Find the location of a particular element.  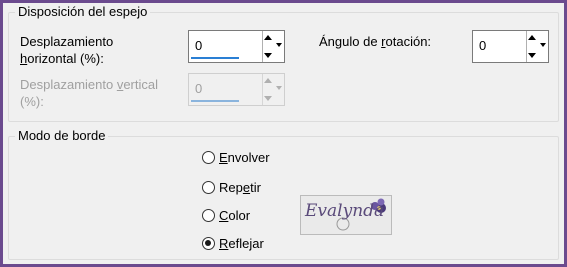

vertical-offset-value: 0 is located at coordinates (199, 88).